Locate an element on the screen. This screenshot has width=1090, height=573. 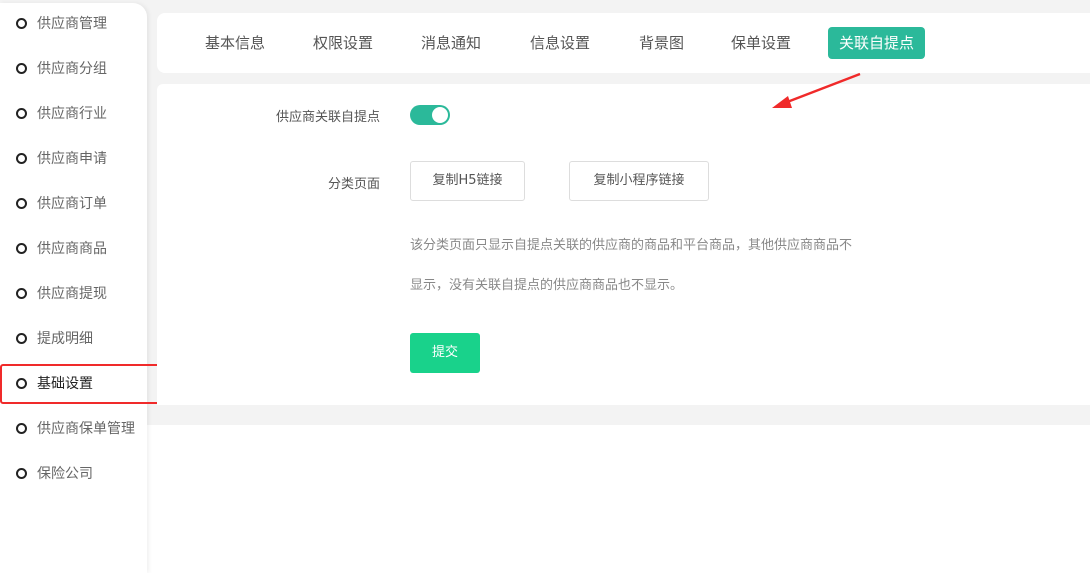
annotation-arrow-icon is located at coordinates (816, 90).